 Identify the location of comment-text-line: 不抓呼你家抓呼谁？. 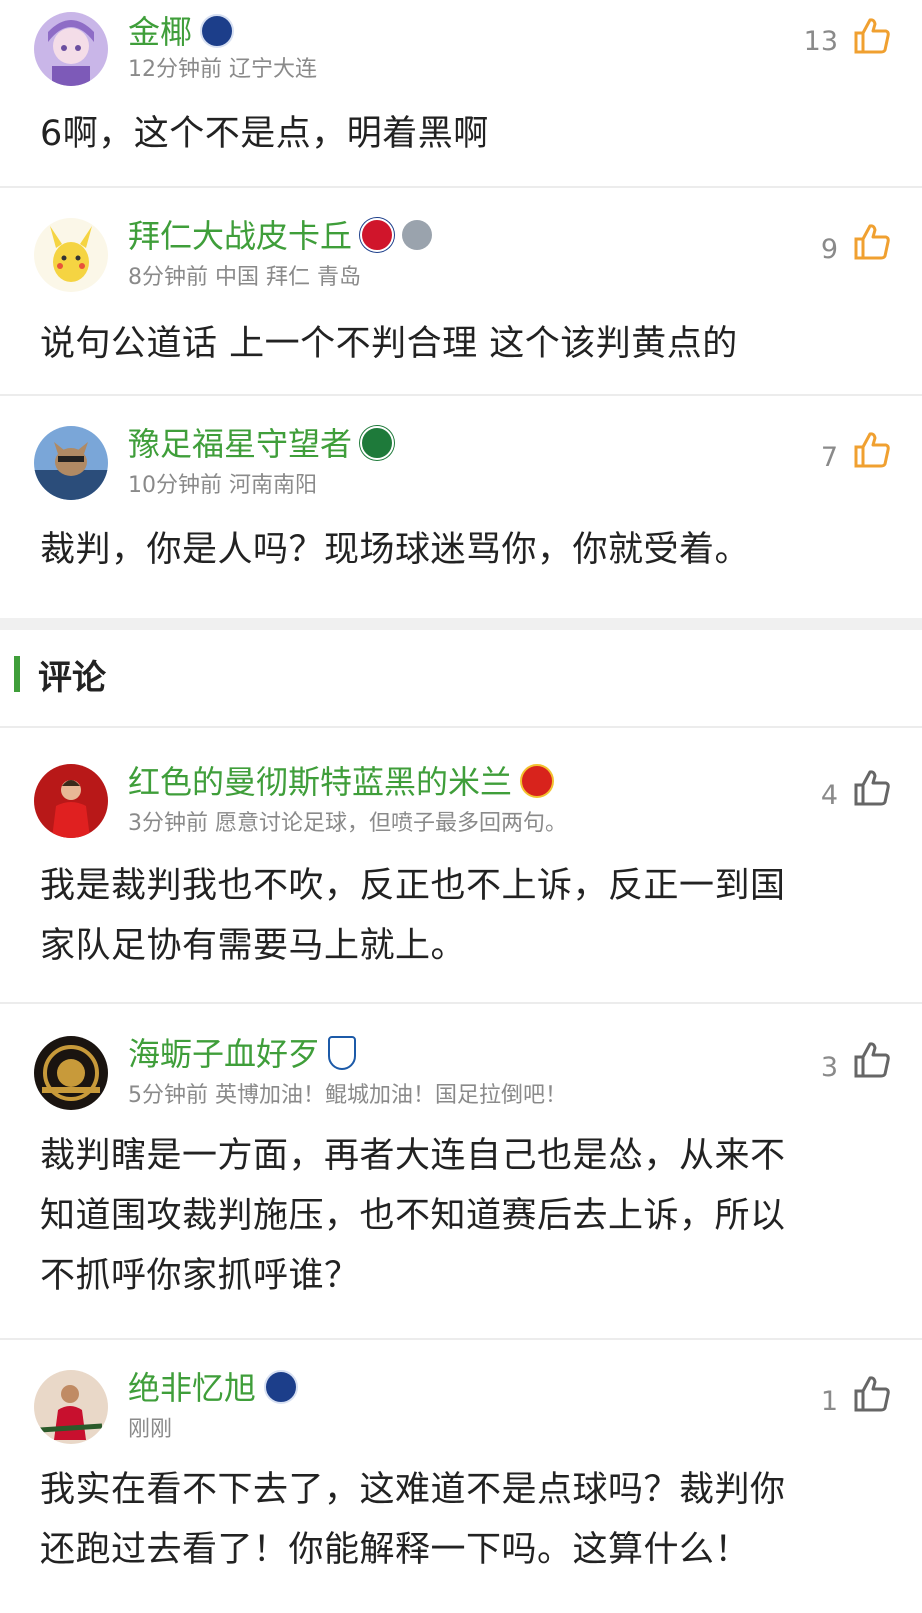
(200, 1276).